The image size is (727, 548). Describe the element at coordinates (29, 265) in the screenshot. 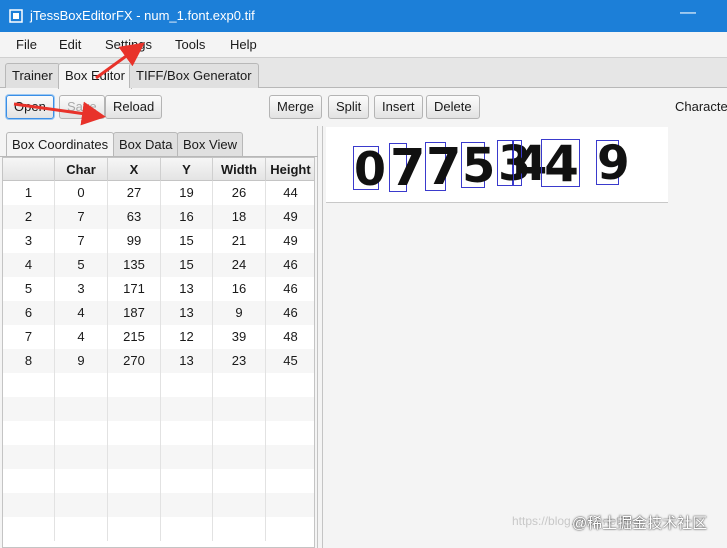

I see `cell-index: 4` at that location.